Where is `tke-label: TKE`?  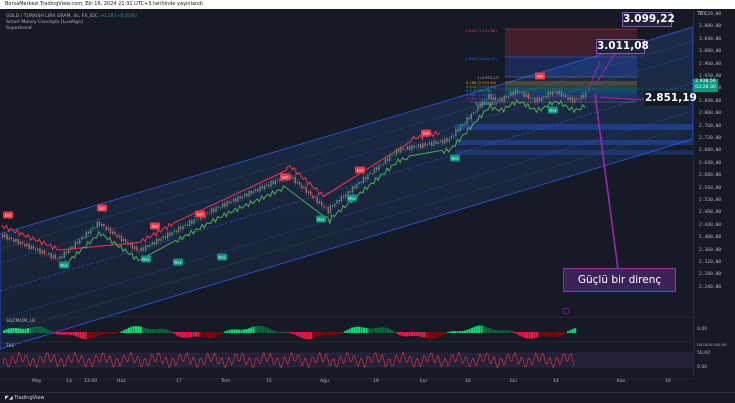 tke-label: TKE is located at coordinates (10, 346).